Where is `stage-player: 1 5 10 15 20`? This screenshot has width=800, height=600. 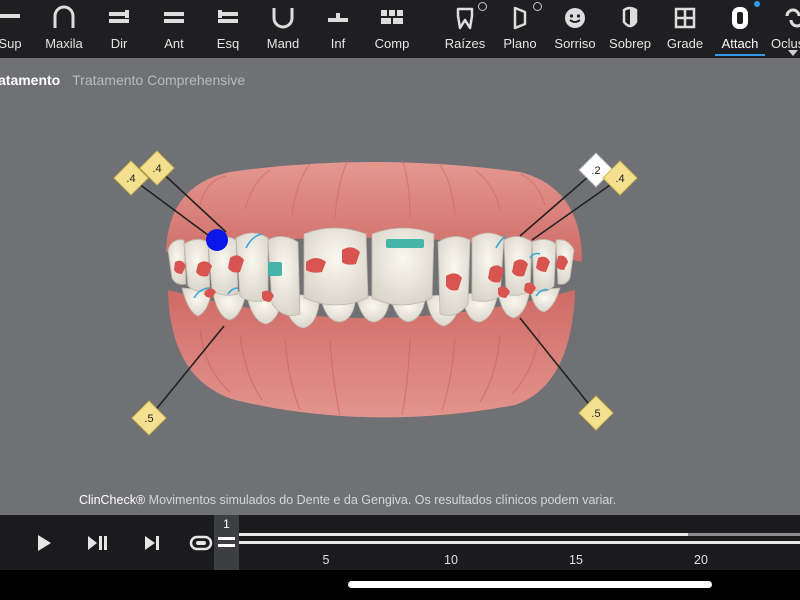
stage-player: 1 5 10 15 20 is located at coordinates (400, 542).